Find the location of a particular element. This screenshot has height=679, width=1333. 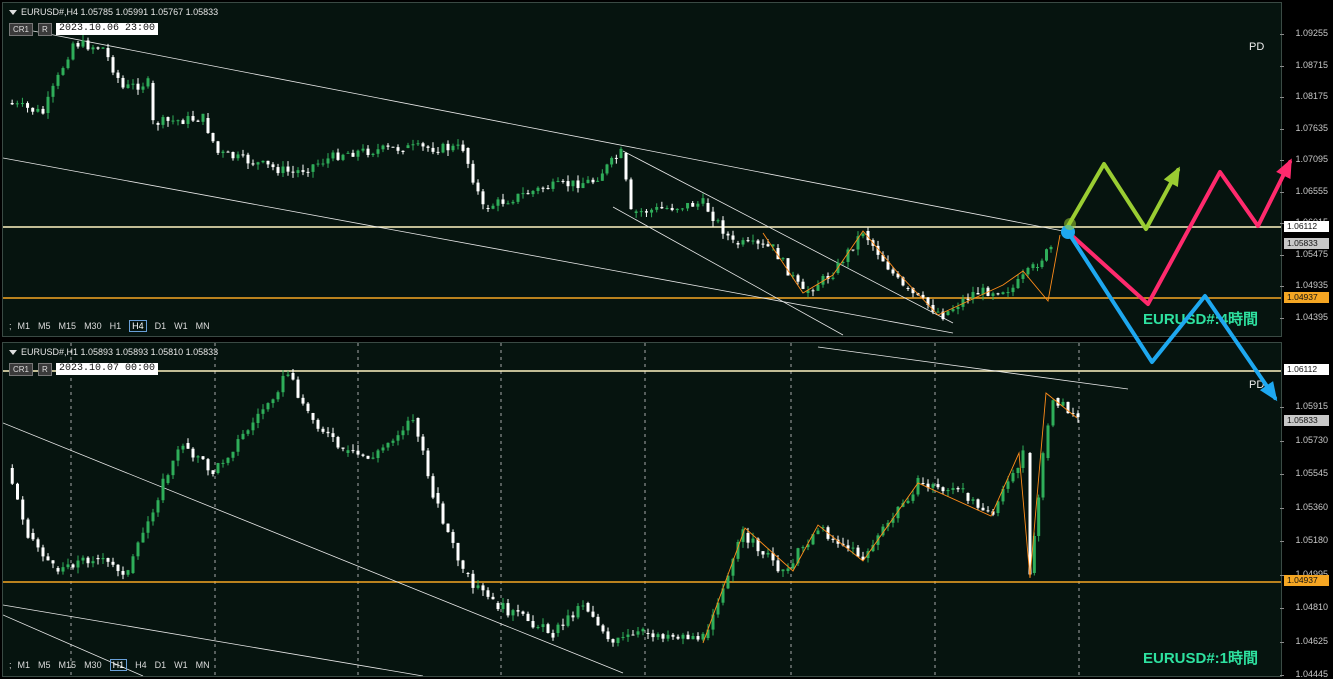

price-axis-label: 1.05475 is located at coordinates (1311, 253).